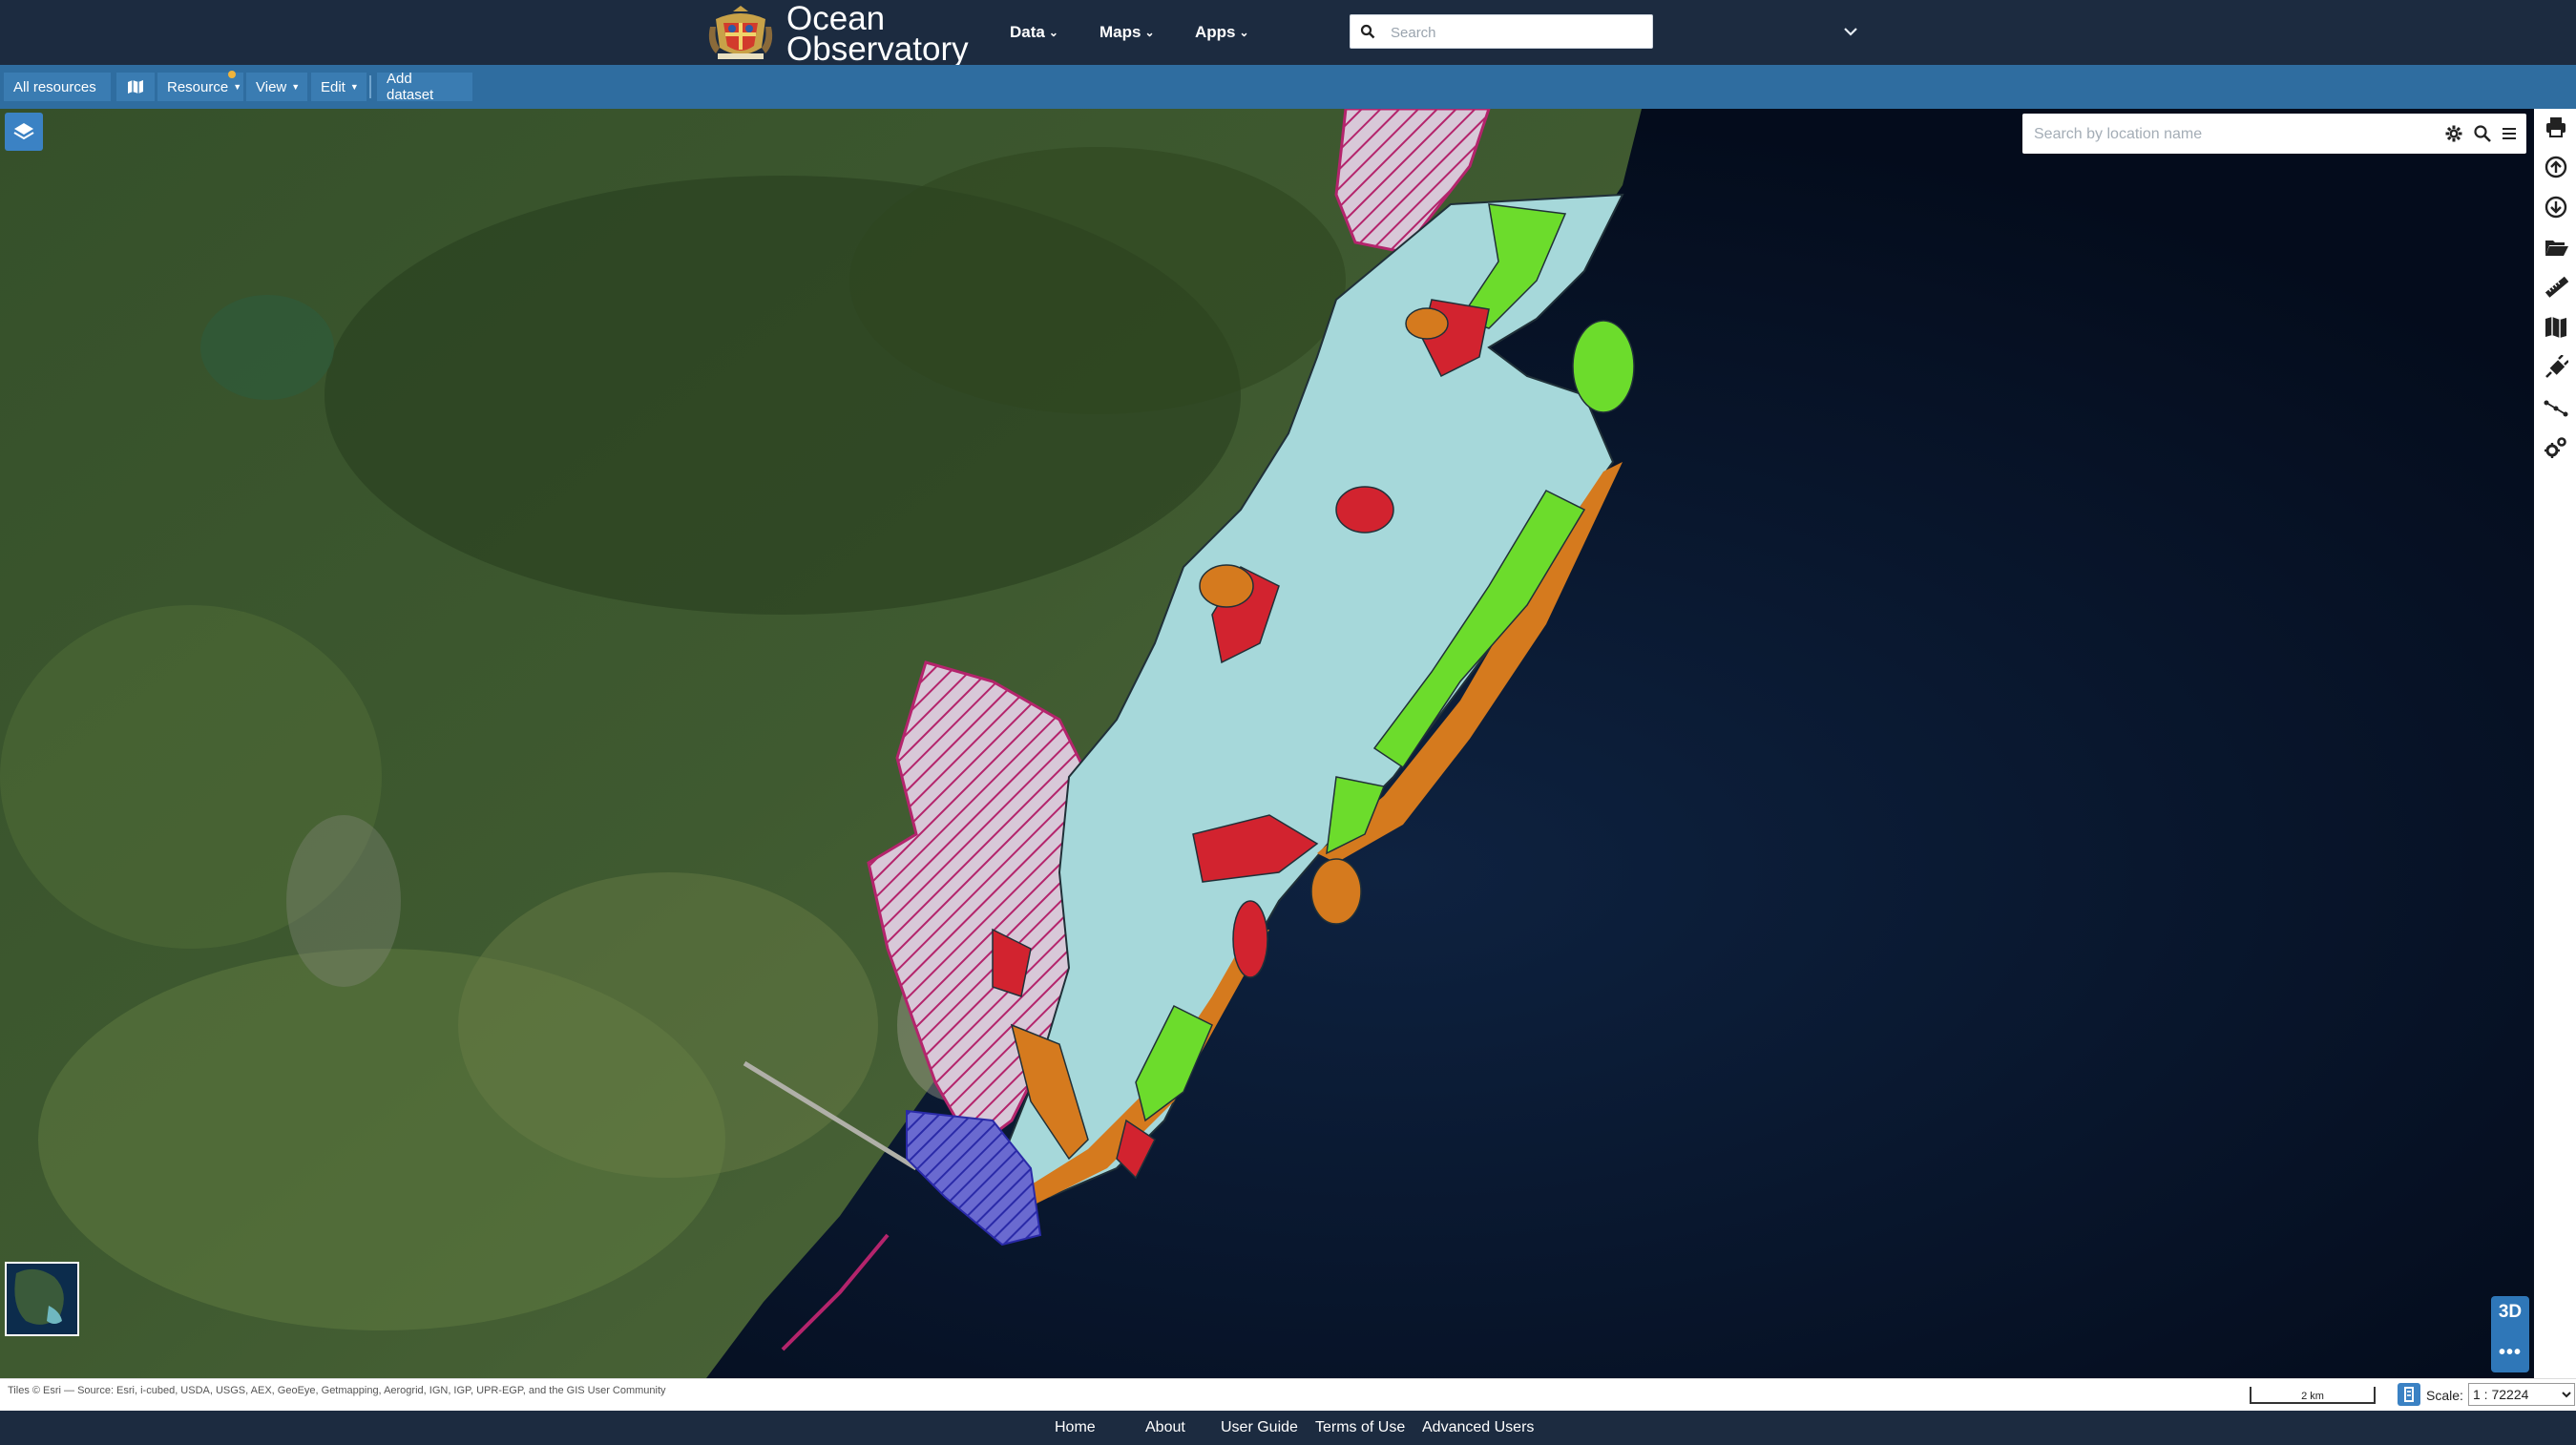 This screenshot has width=2576, height=1445. I want to click on layers-button, so click(24, 132).